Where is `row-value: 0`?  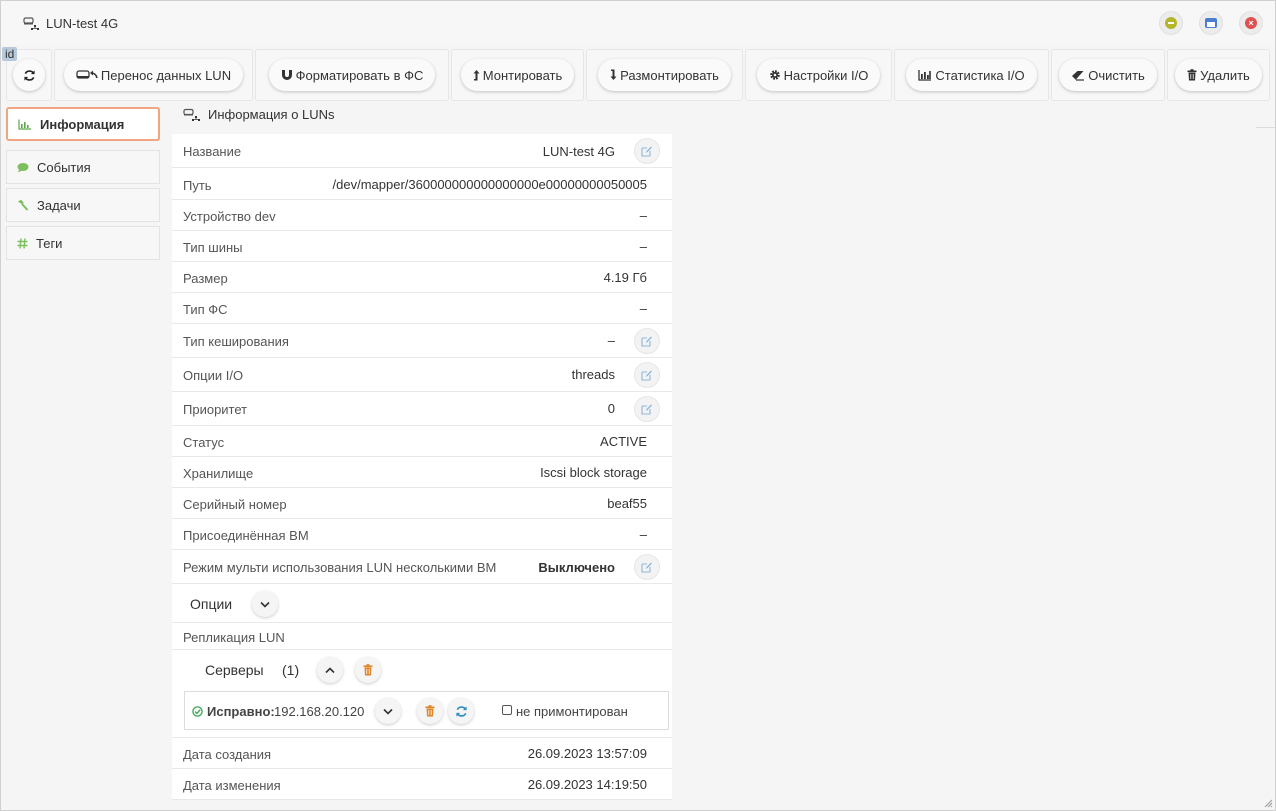 row-value: 0 is located at coordinates (611, 408).